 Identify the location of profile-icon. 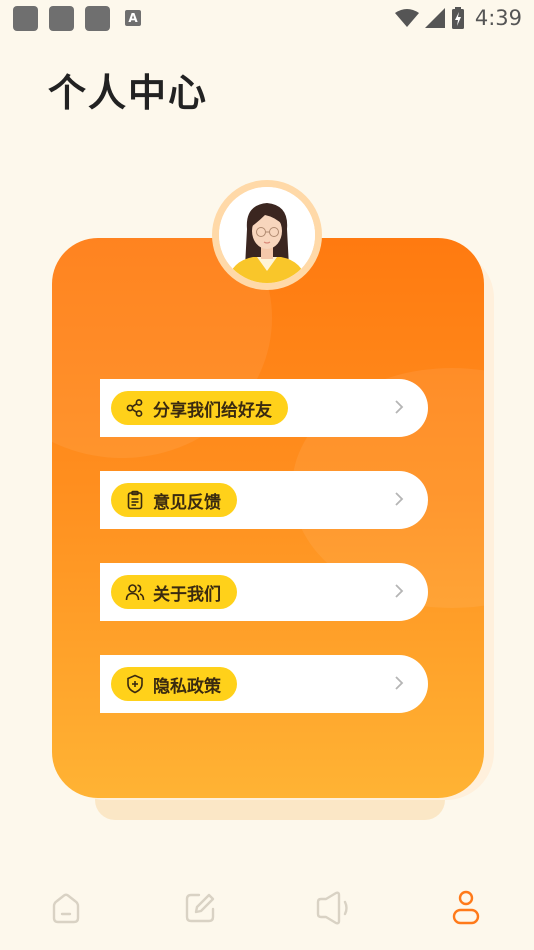
(466, 907).